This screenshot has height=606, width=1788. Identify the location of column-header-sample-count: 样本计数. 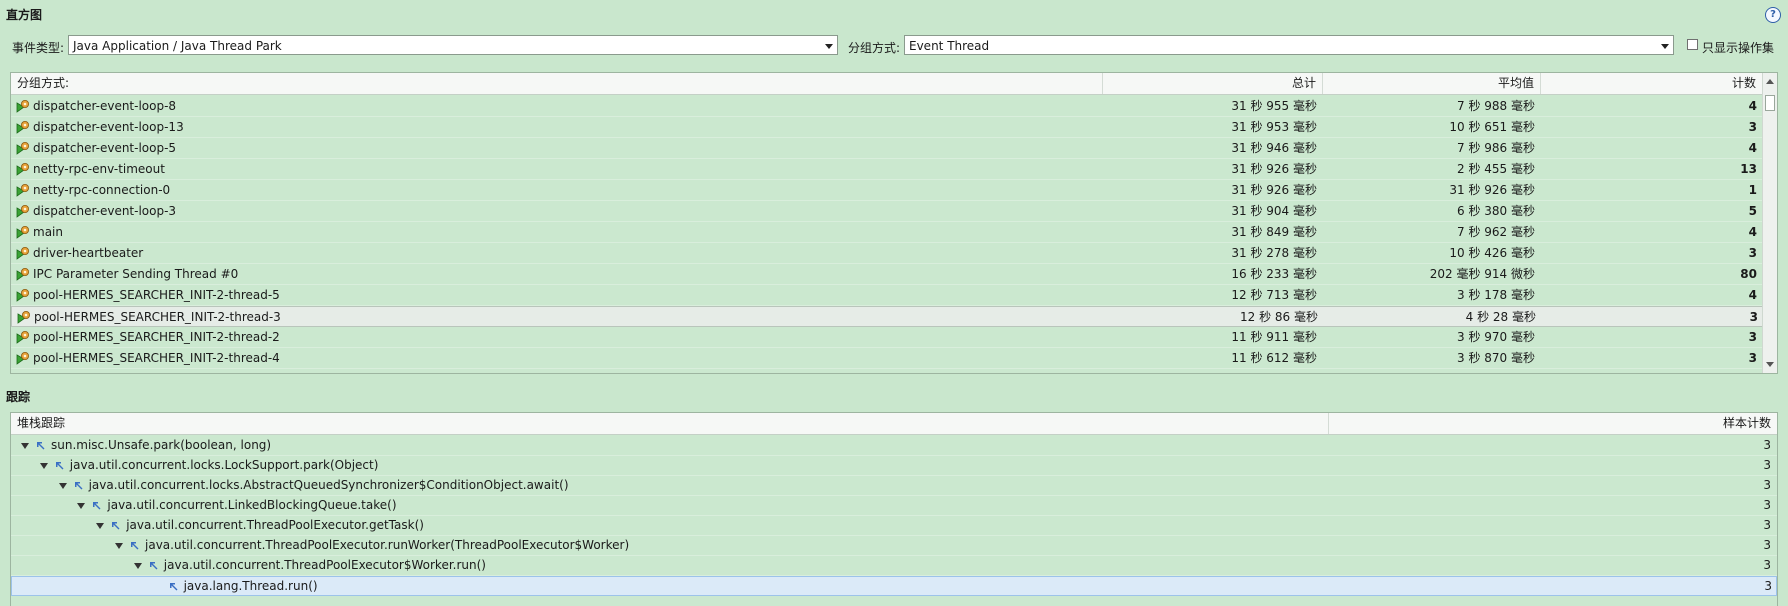
(1553, 423).